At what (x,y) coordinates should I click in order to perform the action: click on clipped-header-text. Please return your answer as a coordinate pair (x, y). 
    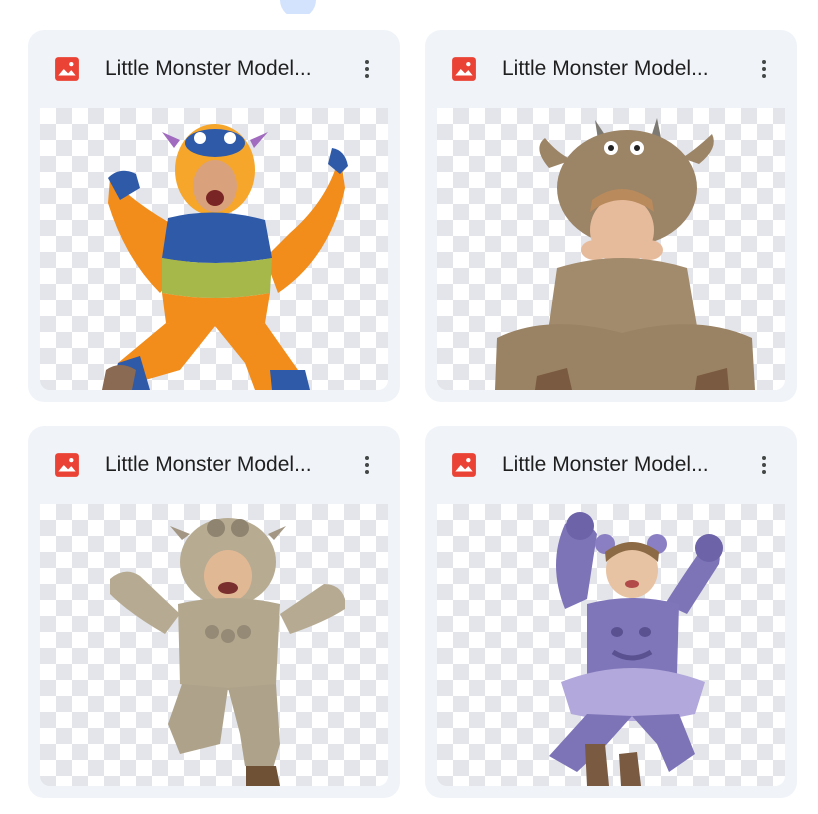
    Looking at the image, I should click on (52, 4).